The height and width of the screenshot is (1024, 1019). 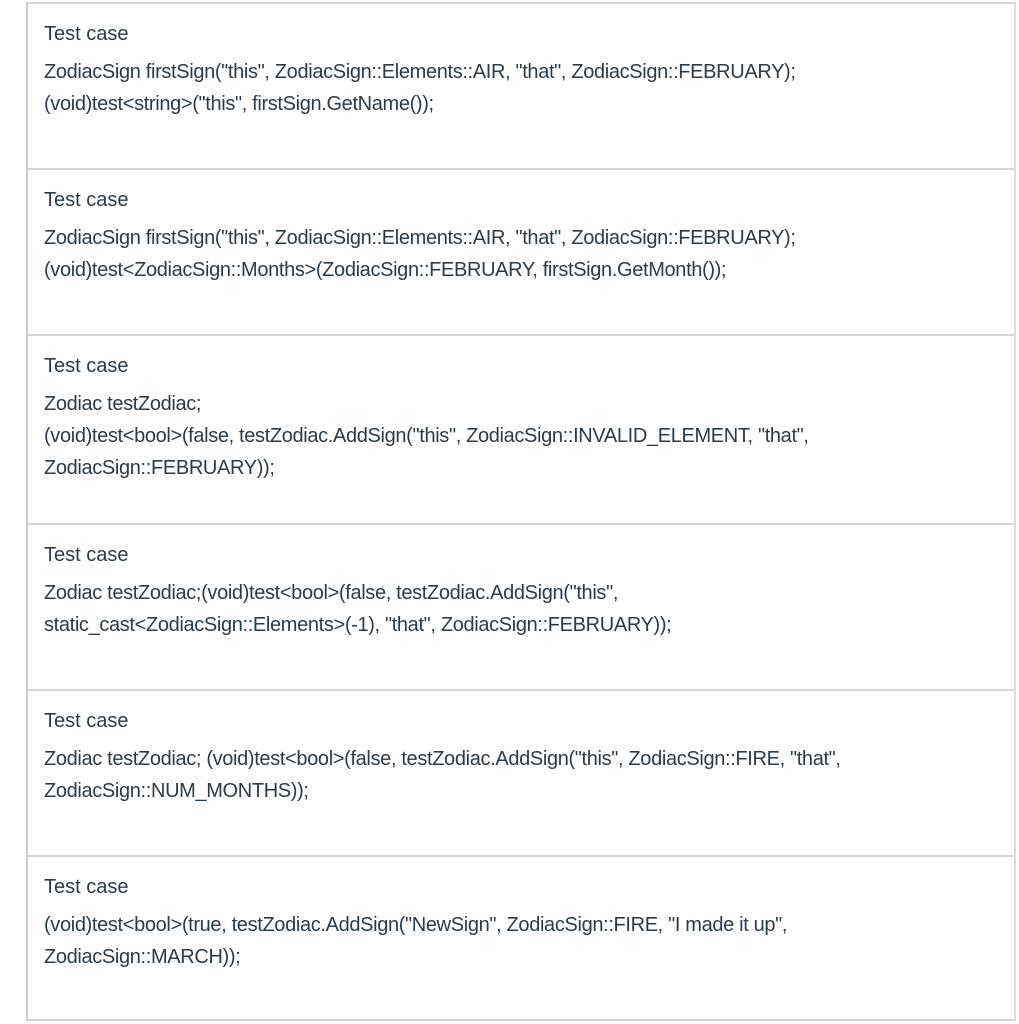 I want to click on code-line: ZodiacSign::NUM_MONTHS));, so click(x=176, y=791).